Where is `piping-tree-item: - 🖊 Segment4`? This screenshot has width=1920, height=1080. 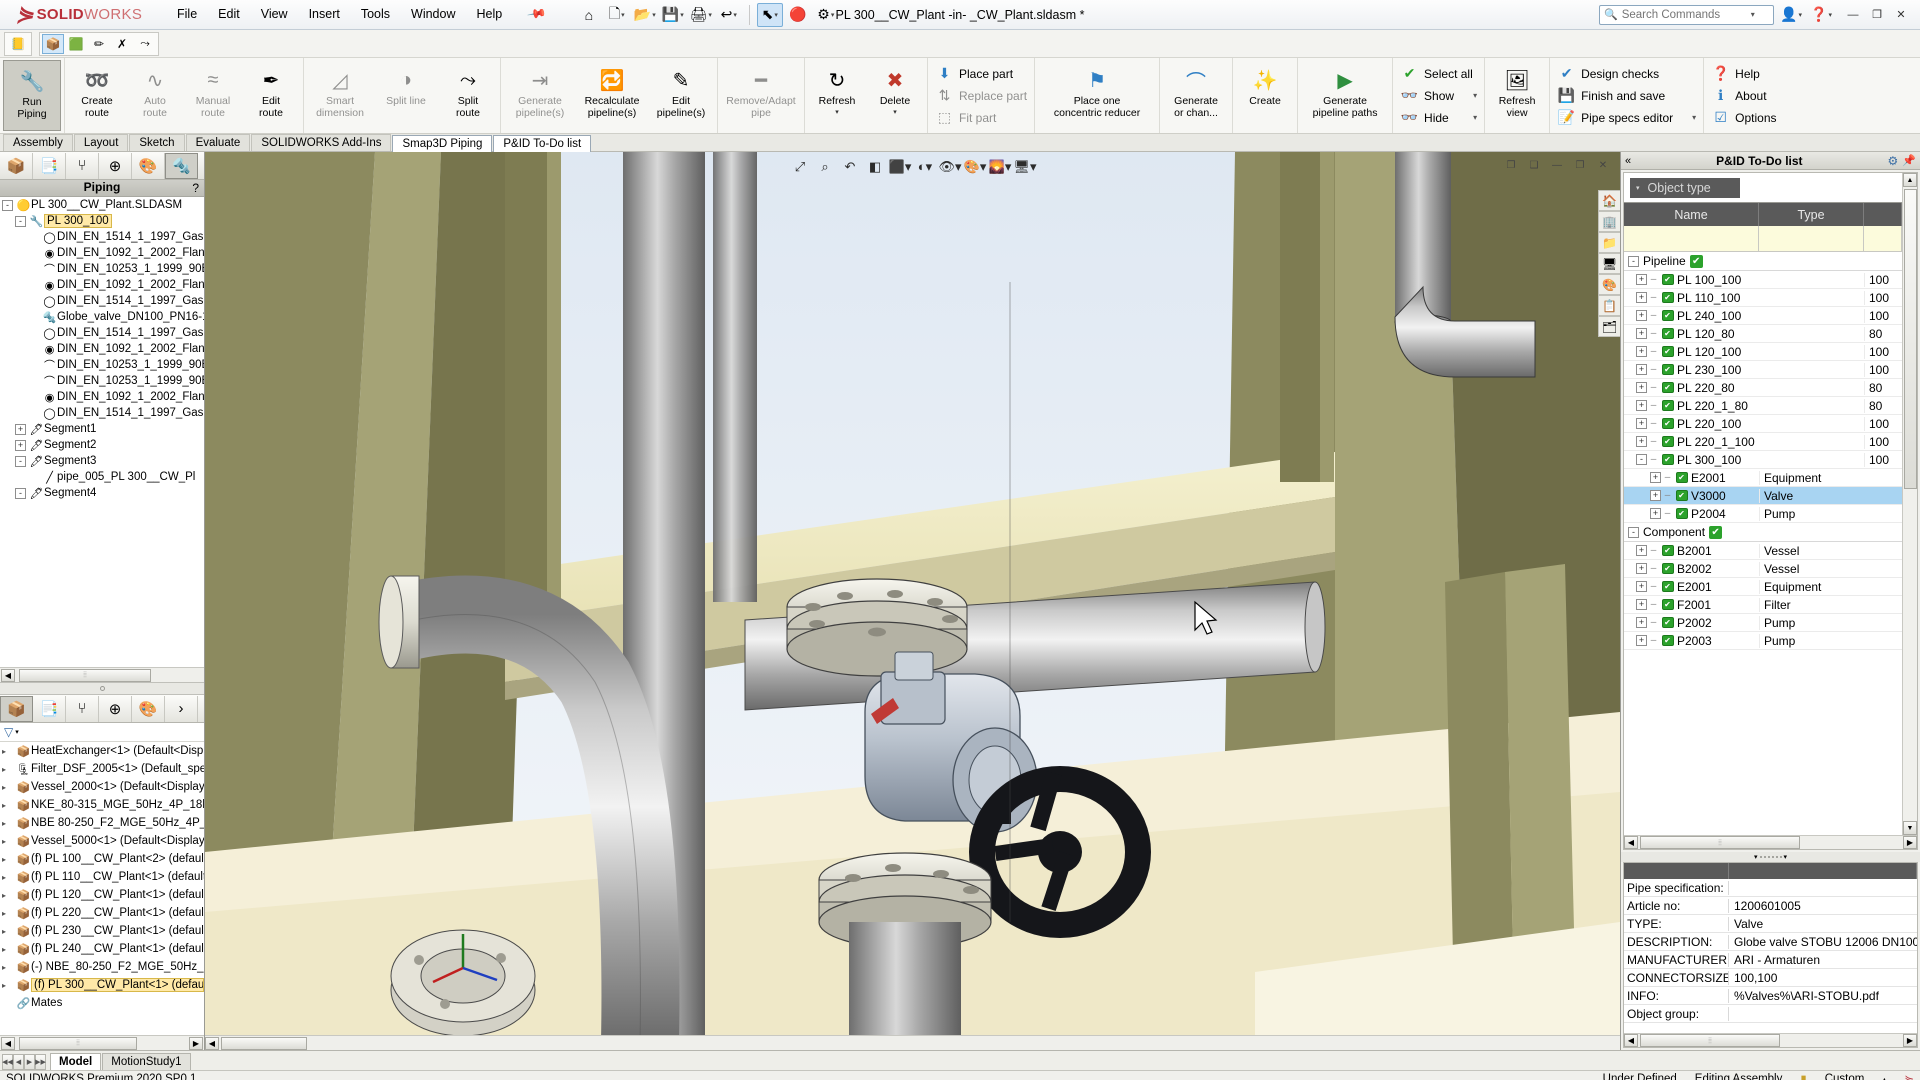
piping-tree-item: - 🖊 Segment4 is located at coordinates (102, 493).